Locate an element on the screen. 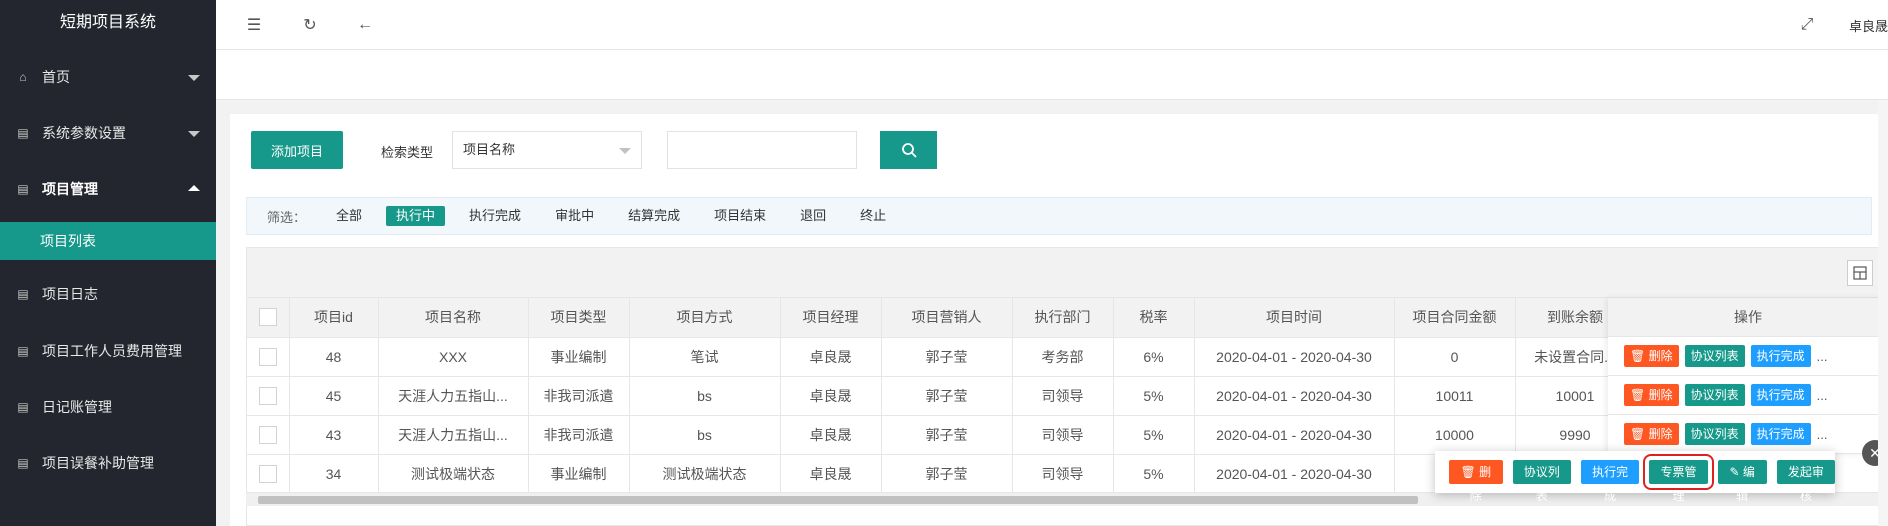  search-input is located at coordinates (762, 150).